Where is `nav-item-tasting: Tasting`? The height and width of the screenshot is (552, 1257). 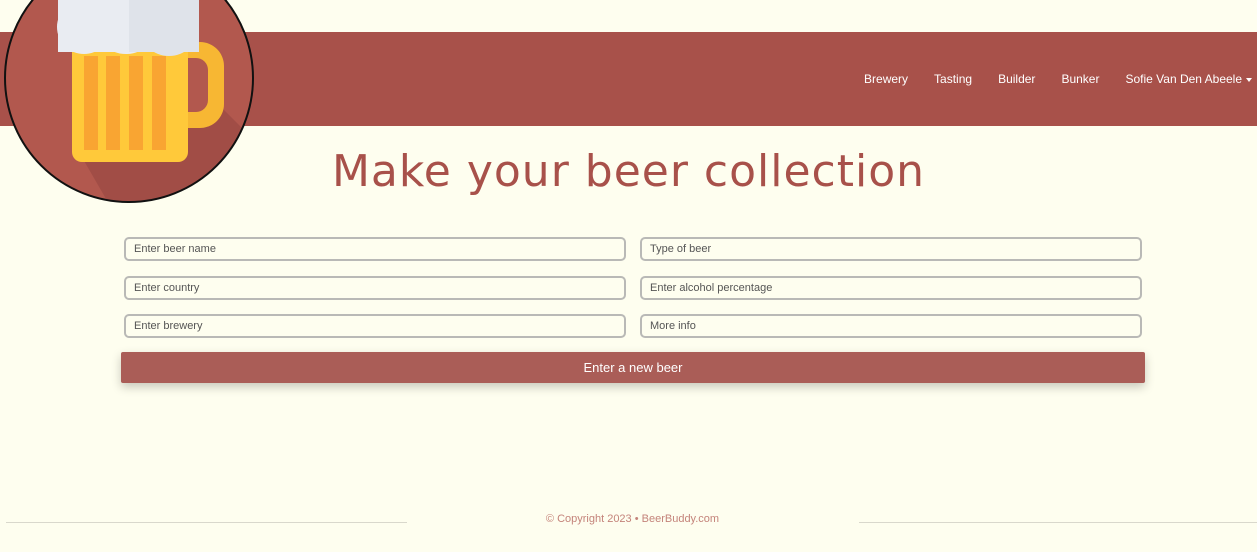 nav-item-tasting: Tasting is located at coordinates (953, 79).